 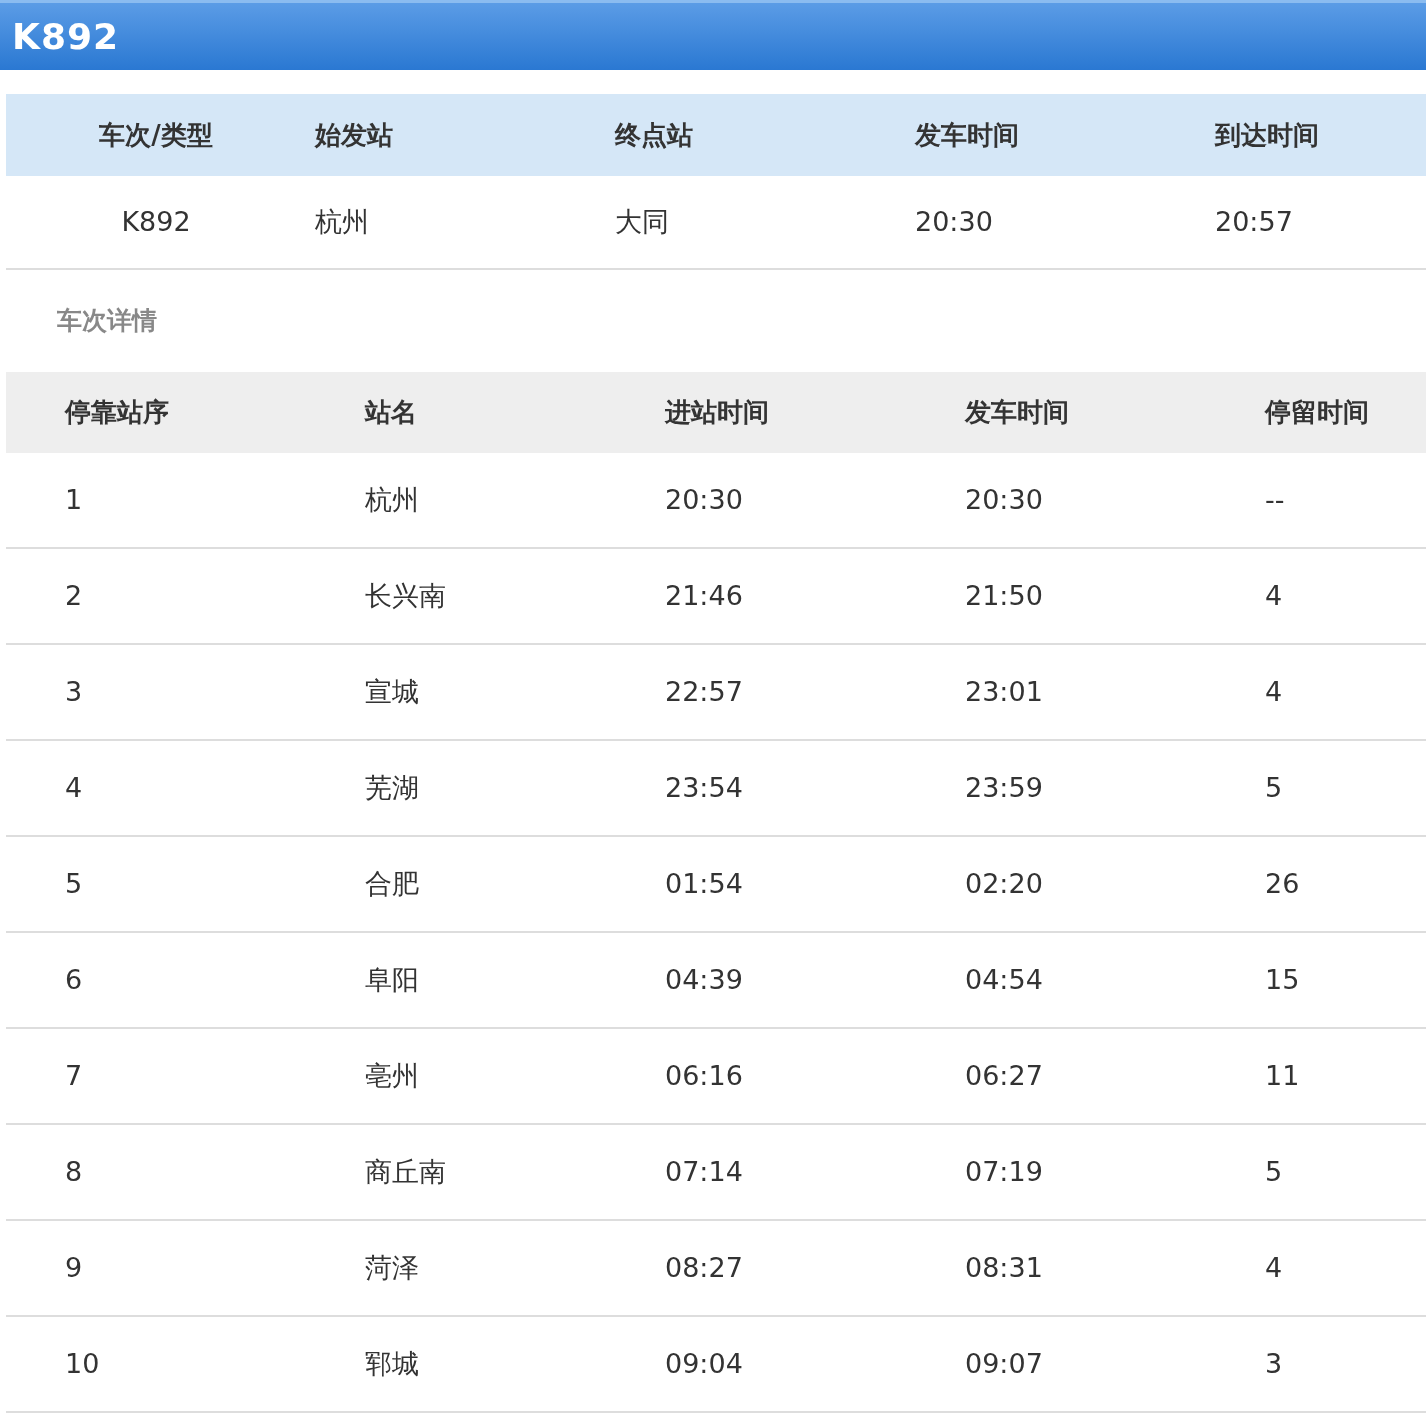 I want to click on train-number-title: K892, so click(x=66, y=36).